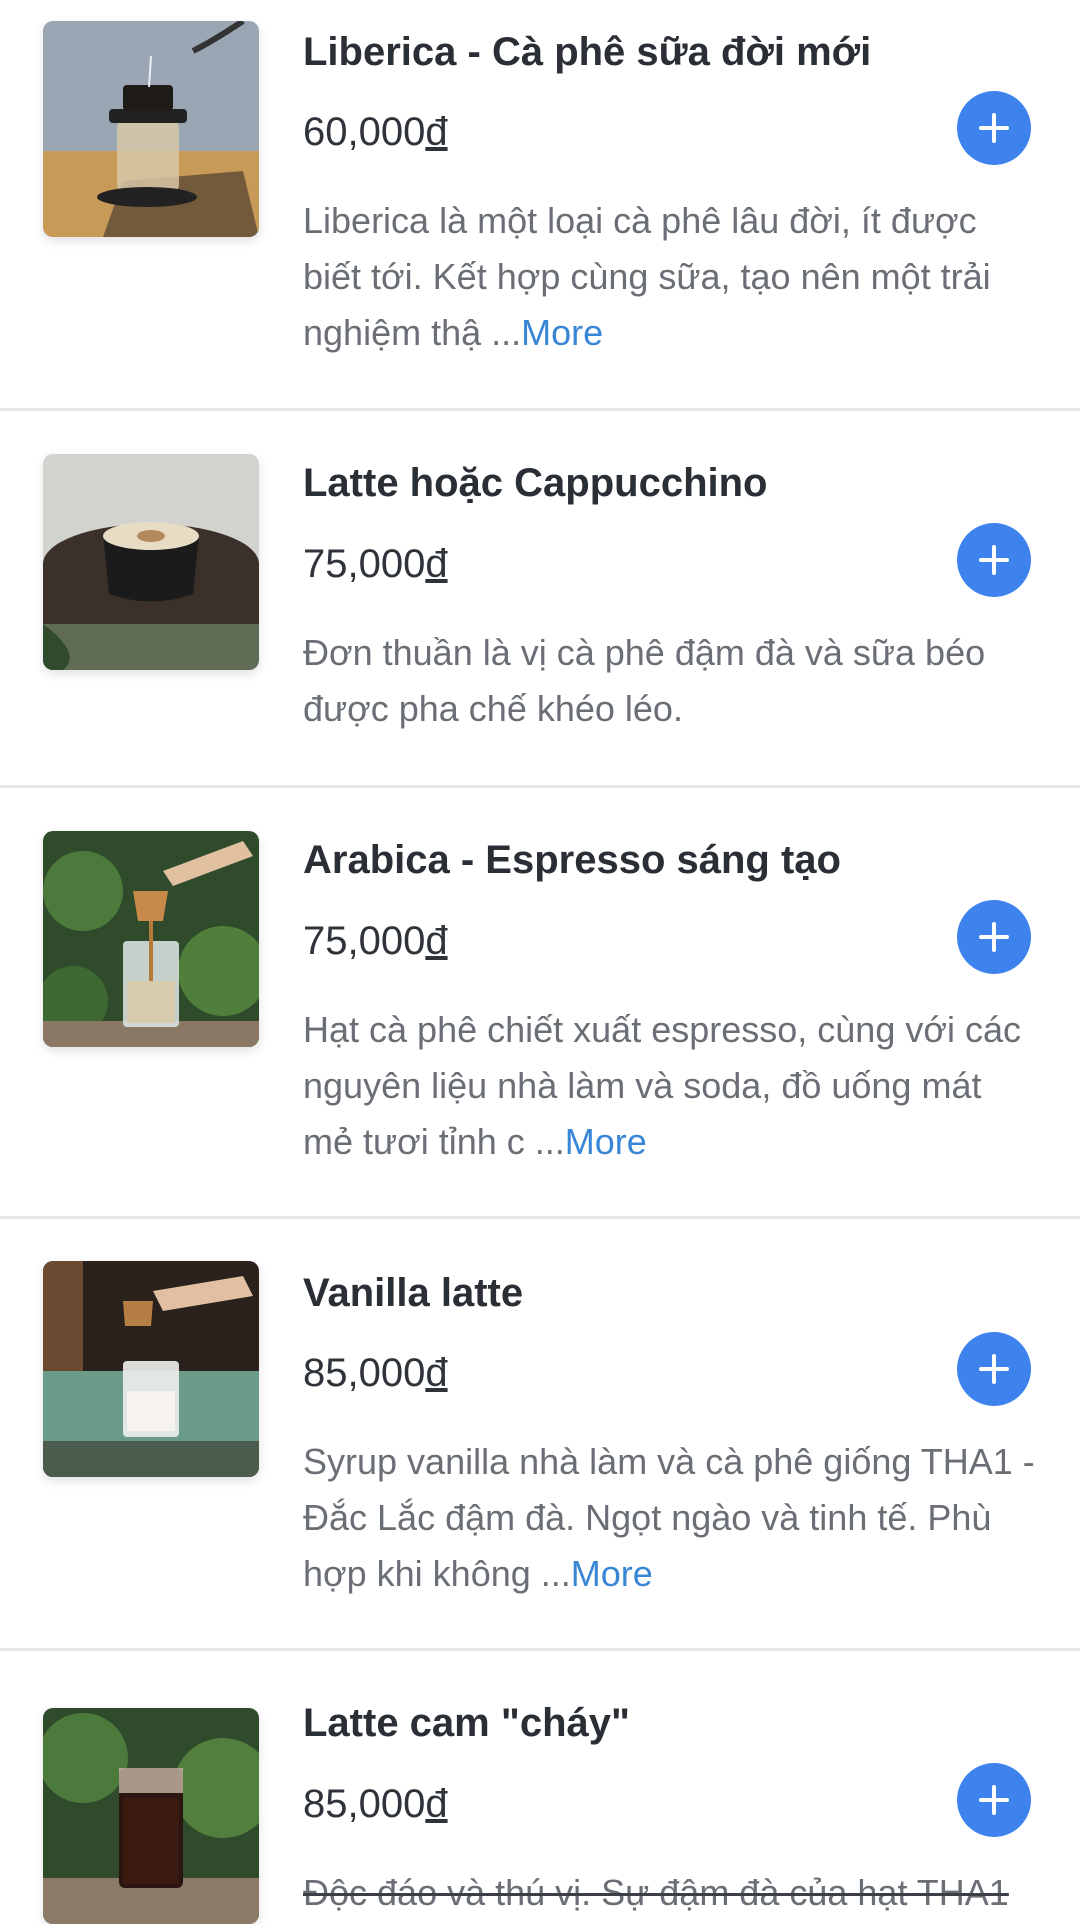 The height and width of the screenshot is (1924, 1080). Describe the element at coordinates (623, 1723) in the screenshot. I see `product-name: Latte cam "cháy"` at that location.